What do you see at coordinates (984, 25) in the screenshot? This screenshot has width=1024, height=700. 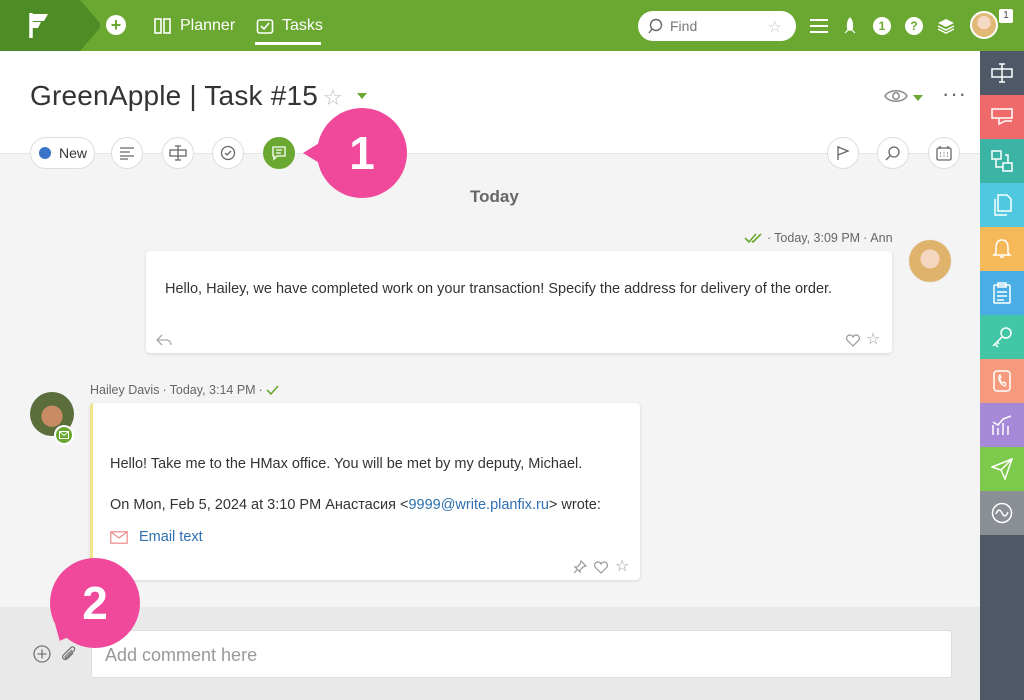 I see `user-avatar` at bounding box center [984, 25].